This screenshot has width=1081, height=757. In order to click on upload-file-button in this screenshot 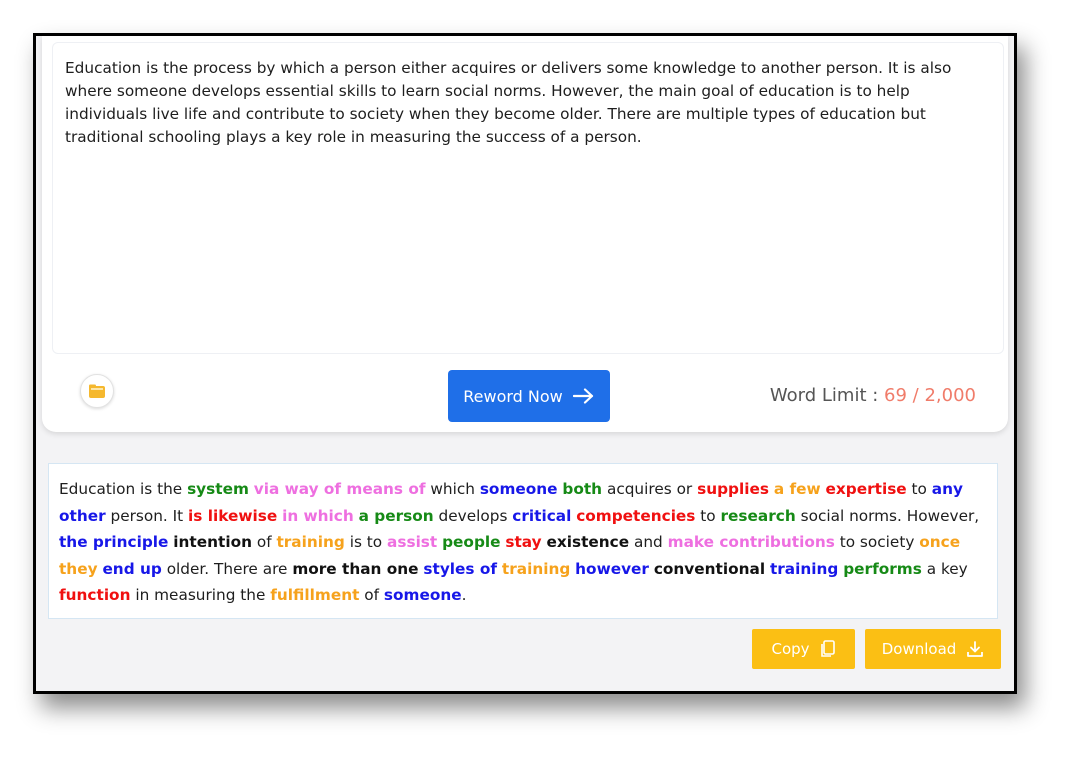, I will do `click(97, 391)`.